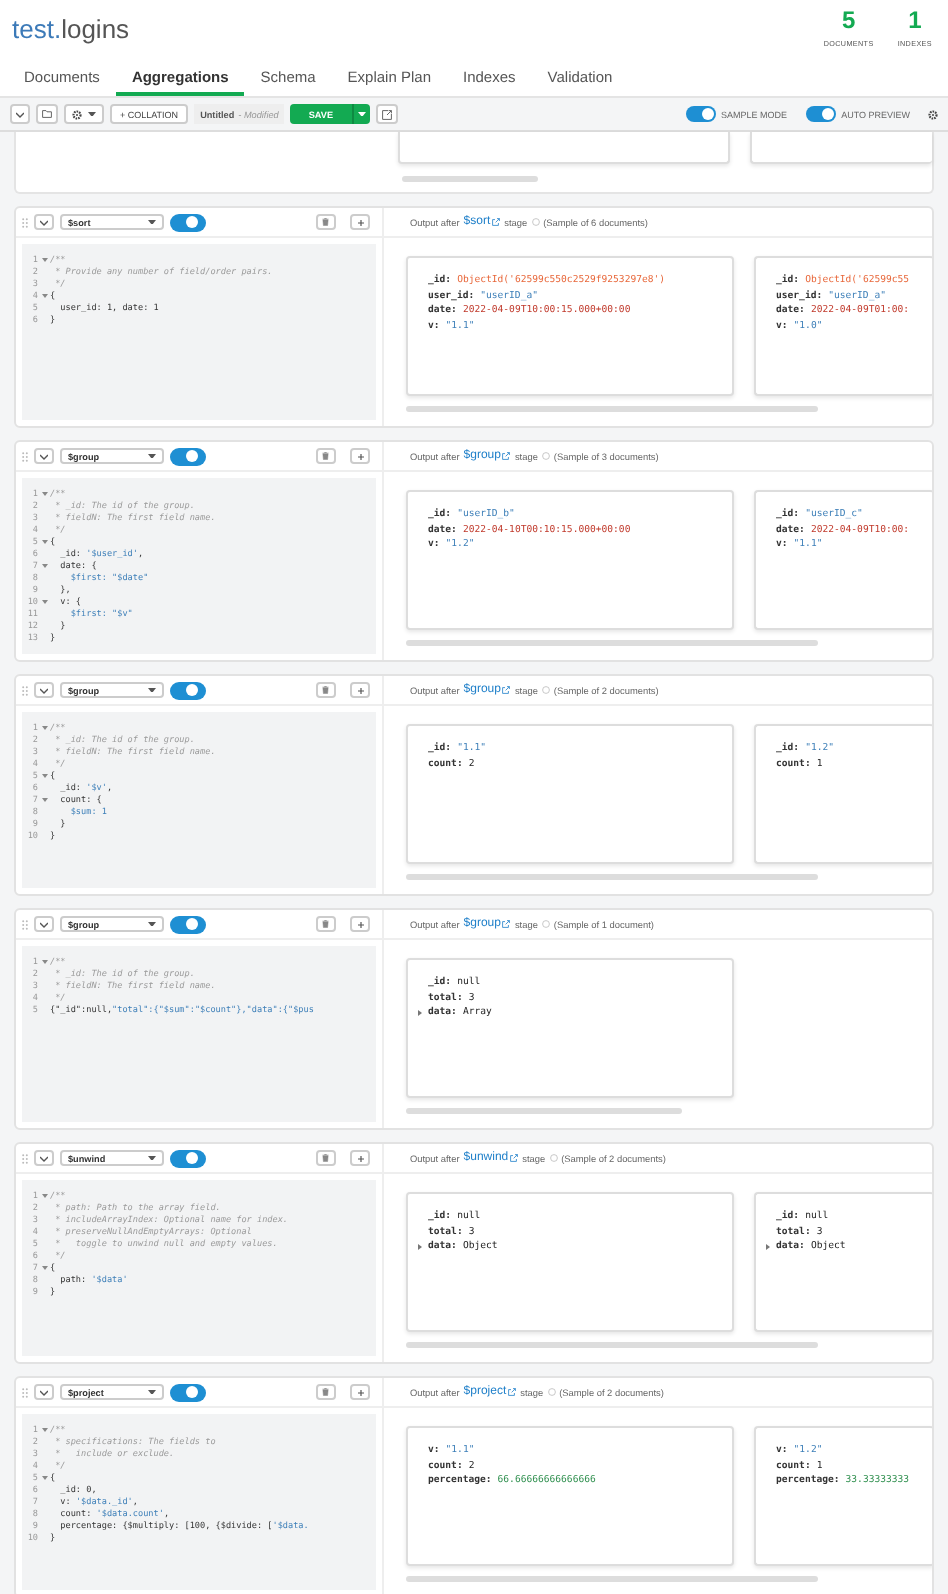 This screenshot has width=948, height=1594. Describe the element at coordinates (848, 21) in the screenshot. I see `stat-value: 5` at that location.